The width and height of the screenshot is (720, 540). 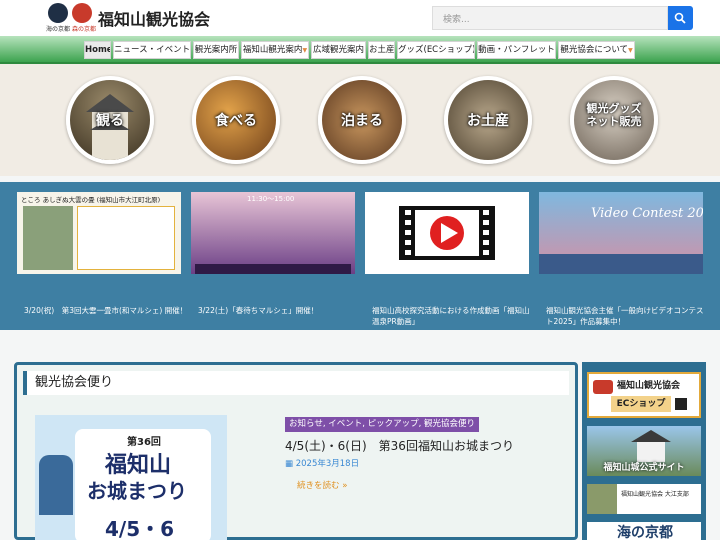 What do you see at coordinates (399, 445) in the screenshot?
I see `post-title: 4/5(土)・6(日) 第36回福知山お城まつり` at bounding box center [399, 445].